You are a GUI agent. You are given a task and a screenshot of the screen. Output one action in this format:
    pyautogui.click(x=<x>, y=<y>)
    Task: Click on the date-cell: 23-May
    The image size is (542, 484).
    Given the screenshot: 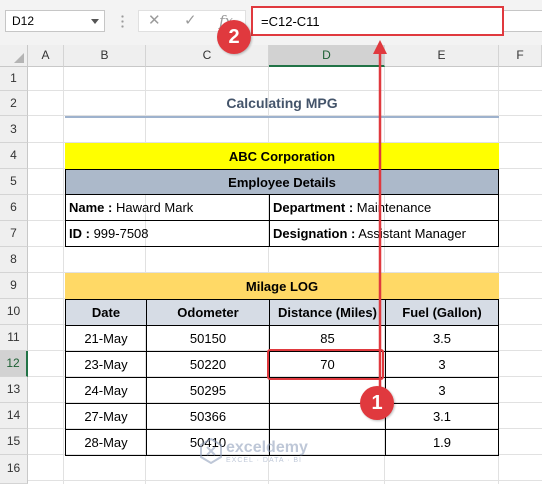 What is the action you would take?
    pyautogui.click(x=106, y=364)
    